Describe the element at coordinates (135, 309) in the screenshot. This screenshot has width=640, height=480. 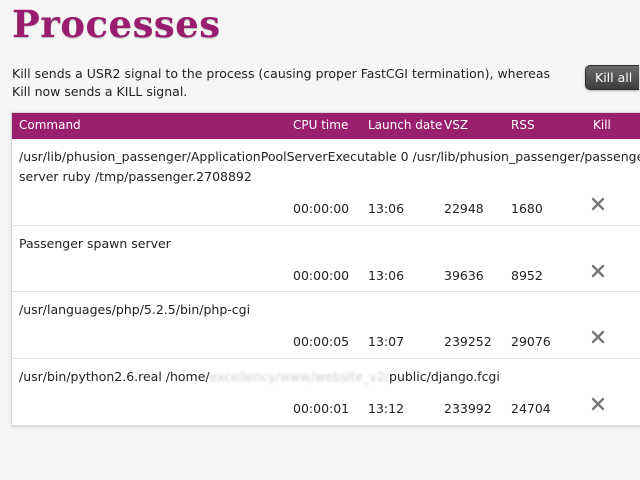
I see `command-text: /usr/languages/php/5.2.5/bin/php-cgi` at that location.